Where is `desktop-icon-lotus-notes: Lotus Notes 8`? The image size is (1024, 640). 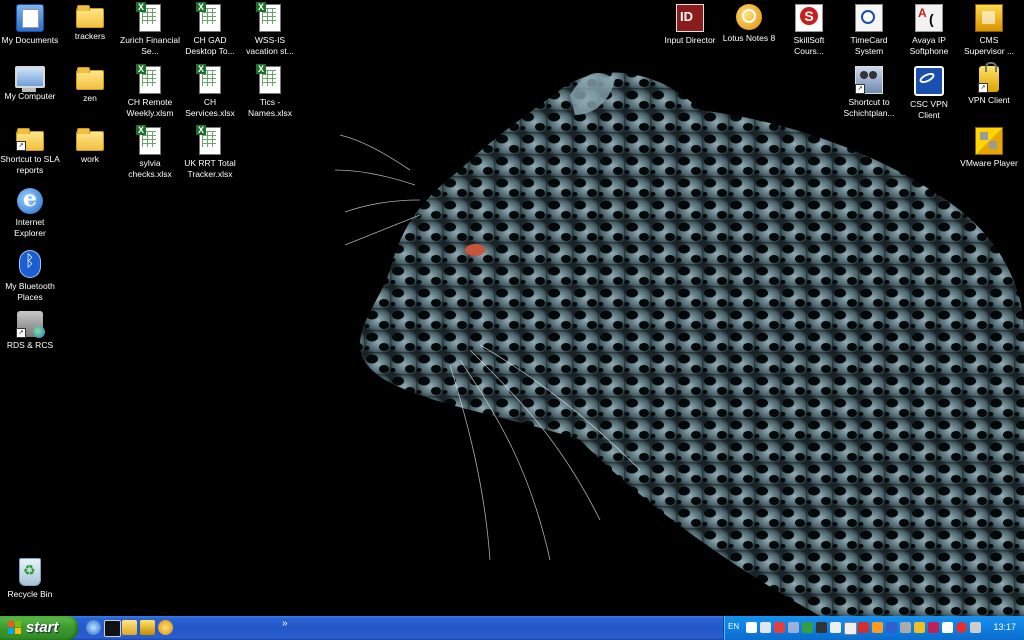
desktop-icon-lotus-notes: Lotus Notes 8 is located at coordinates (749, 24).